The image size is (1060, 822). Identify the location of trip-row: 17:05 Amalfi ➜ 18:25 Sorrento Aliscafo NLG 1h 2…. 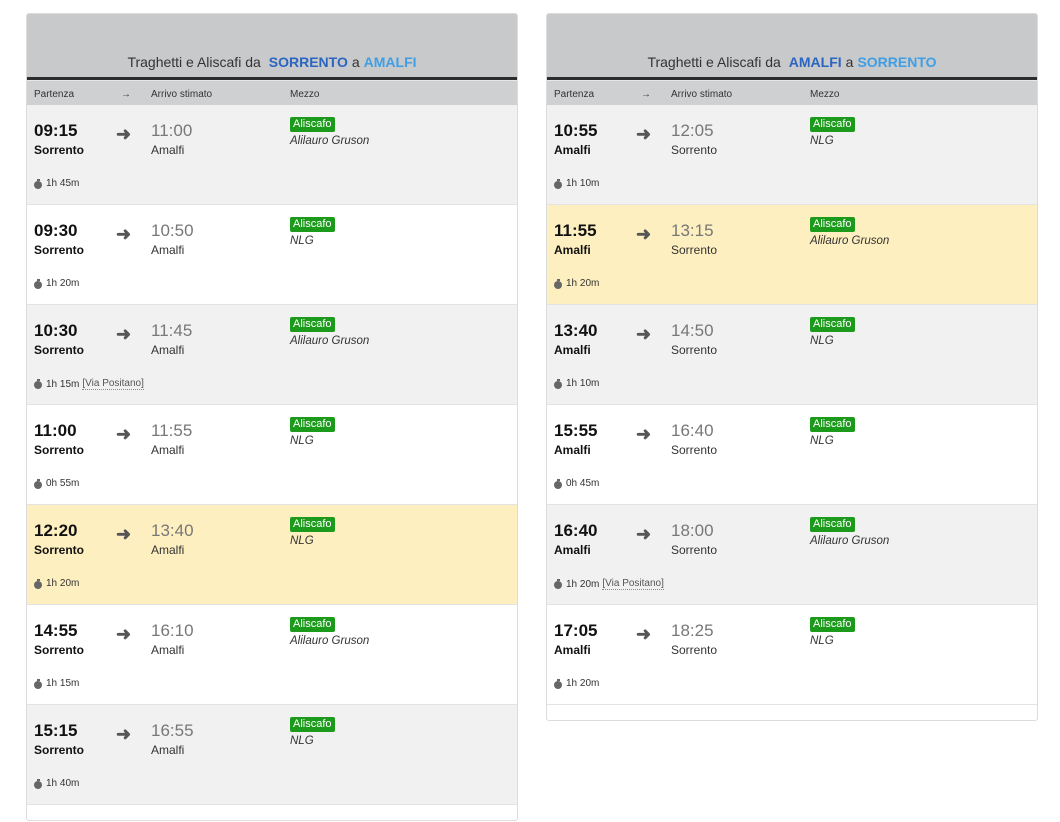
(792, 655).